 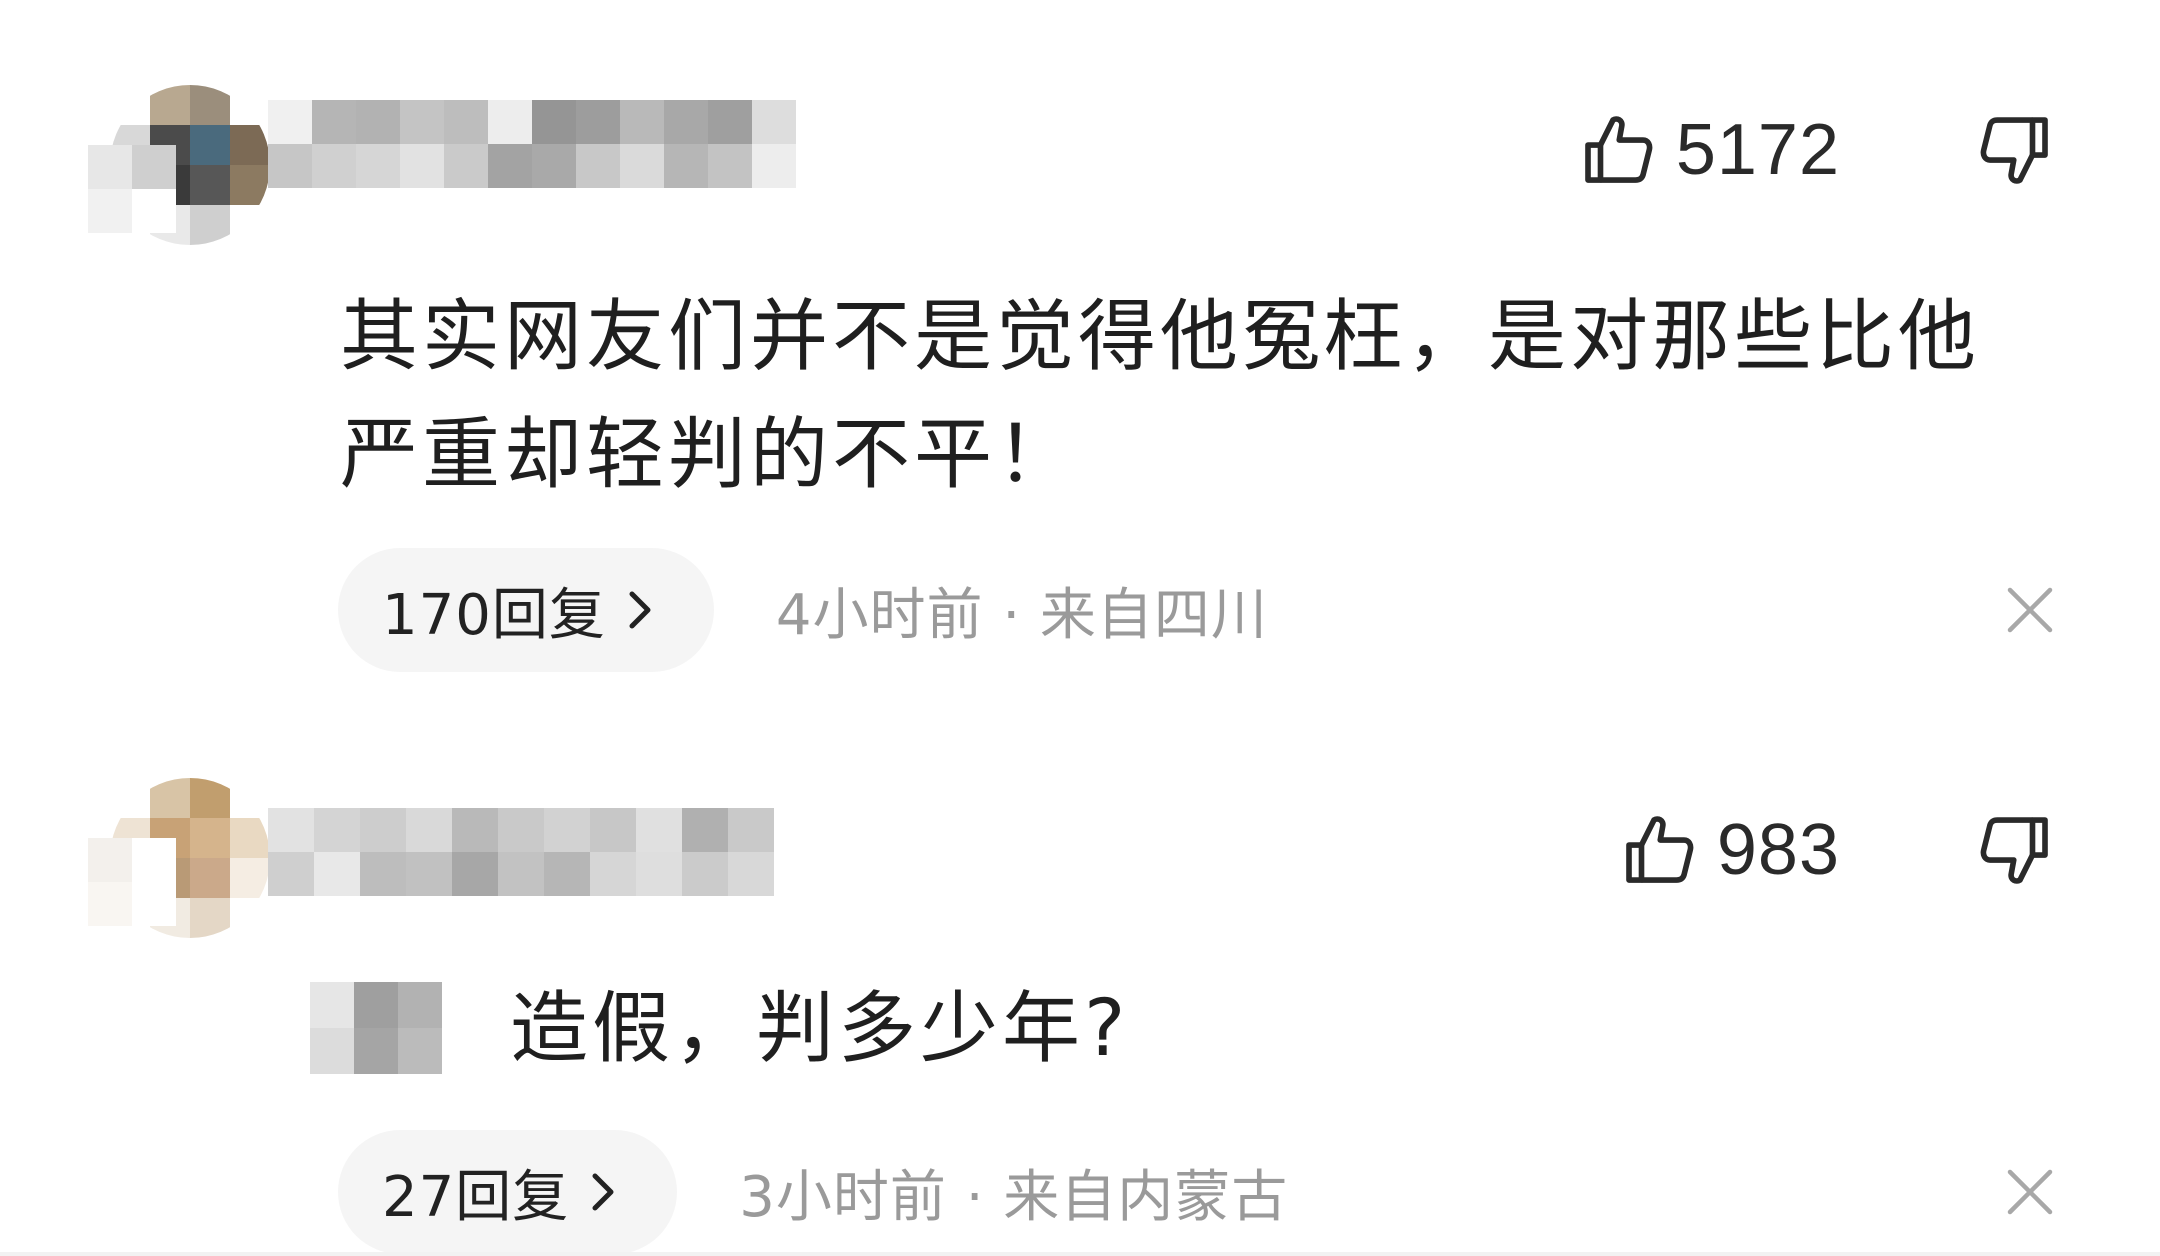 What do you see at coordinates (1021, 615) in the screenshot?
I see `comment-meta: 4小时前 · 来自四川` at bounding box center [1021, 615].